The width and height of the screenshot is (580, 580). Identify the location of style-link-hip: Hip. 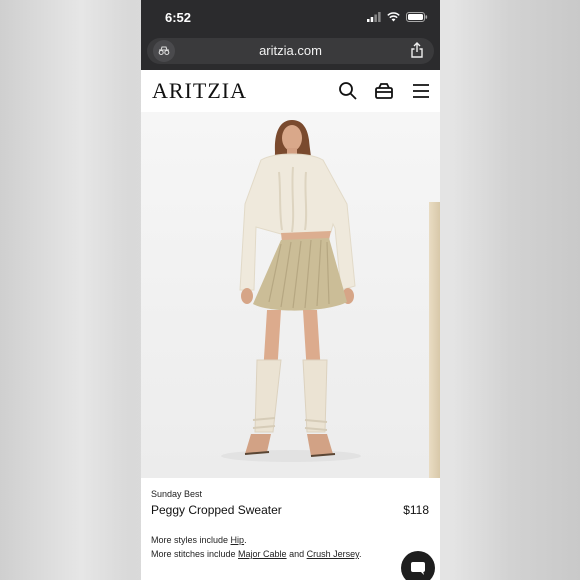
(238, 540).